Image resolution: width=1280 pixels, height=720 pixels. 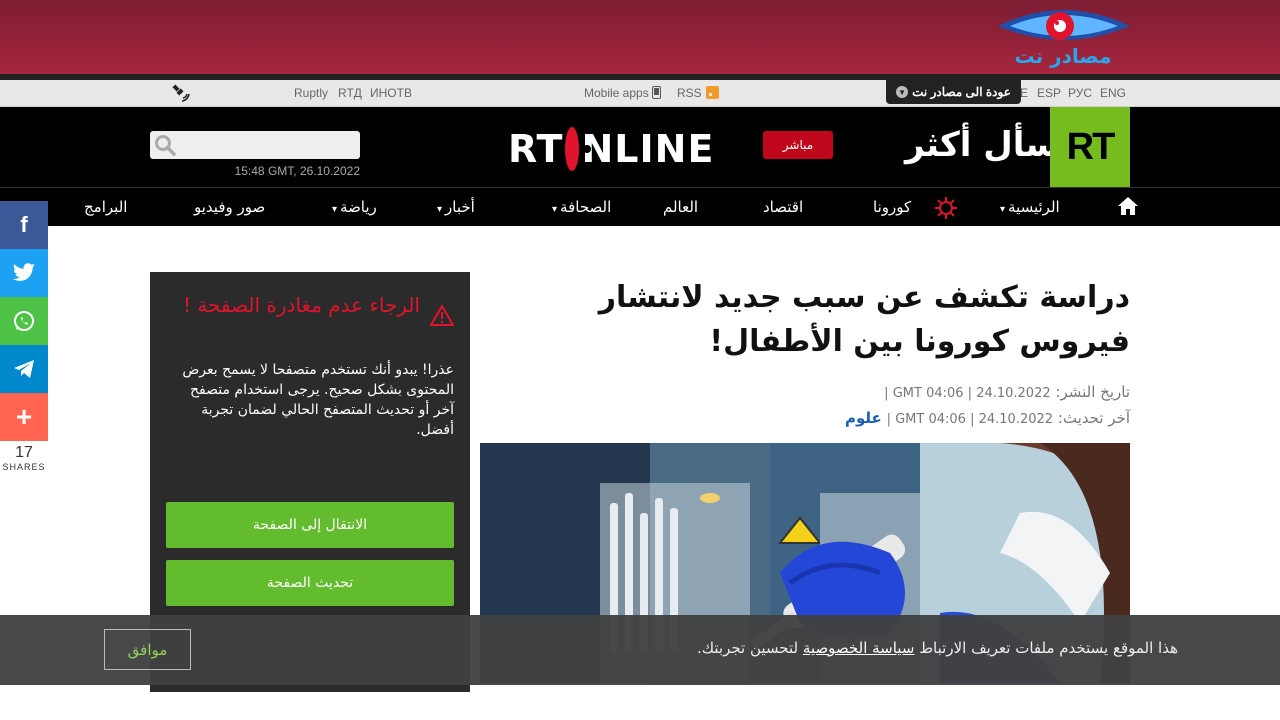 I want to click on virus-icon, so click(x=946, y=208).